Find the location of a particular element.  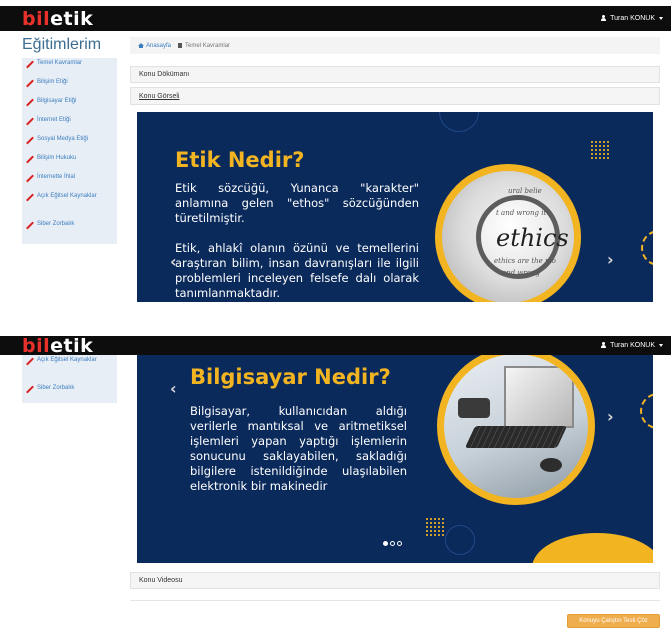

sidebar-item-sosyal-medya-etigi: Sosyal Medya Etiği is located at coordinates (69, 145).